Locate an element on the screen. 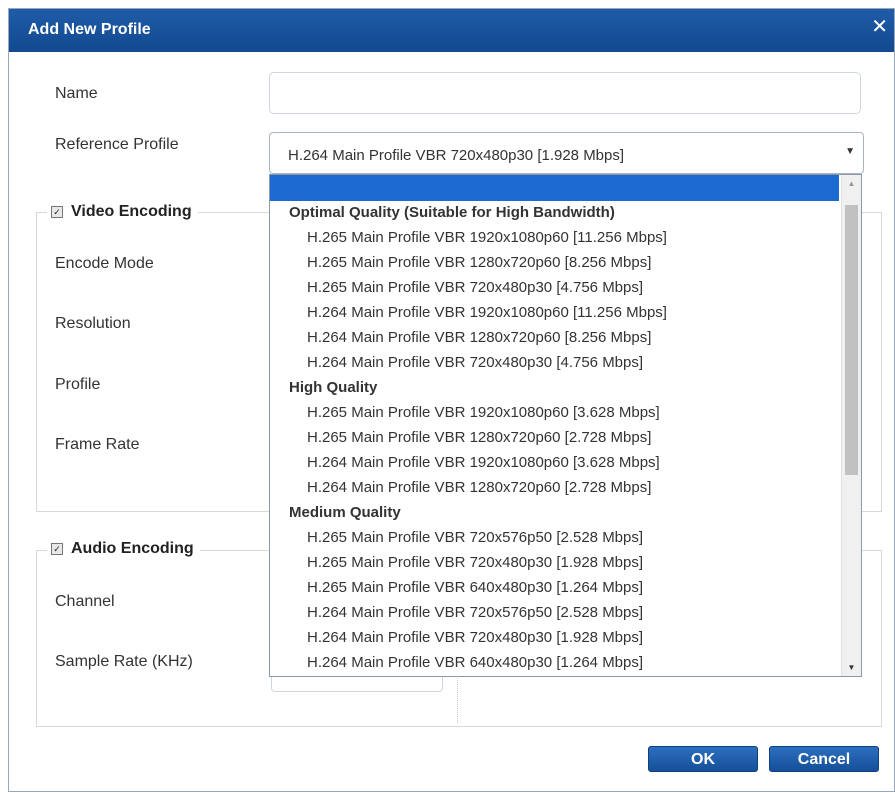 The image size is (895, 792). scroll-up-icon: ▲ is located at coordinates (851, 183).